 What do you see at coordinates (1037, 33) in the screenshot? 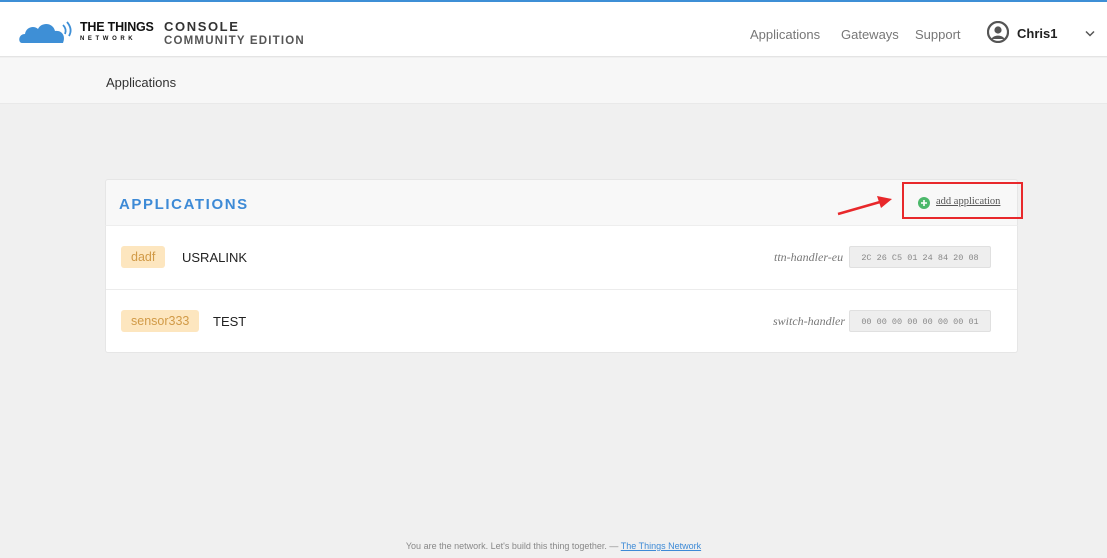
I see `user-name: Chris1` at bounding box center [1037, 33].